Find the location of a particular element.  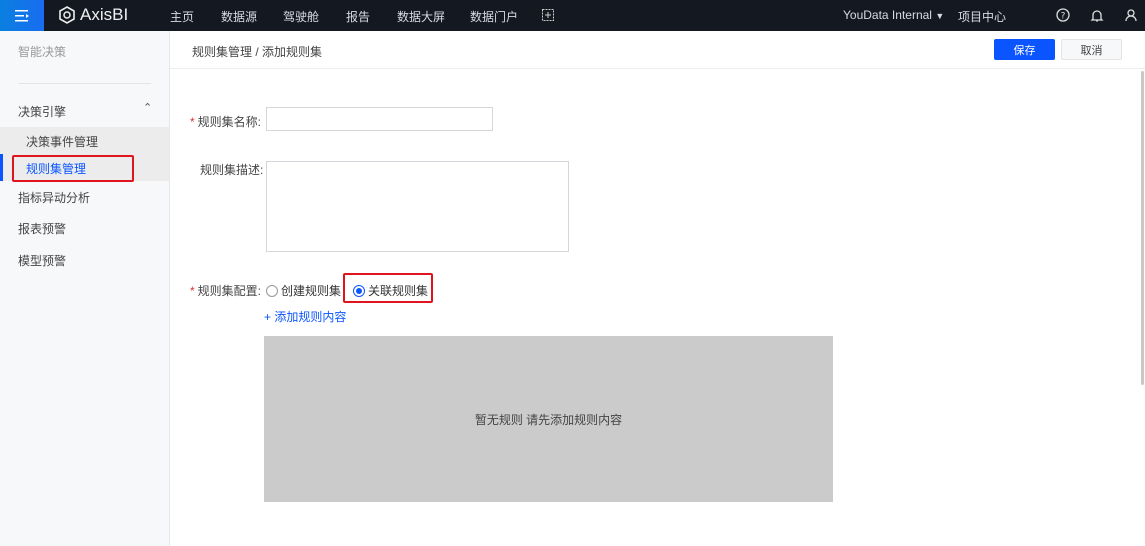

page-header: 规则集管理 / 添加规则集 保存 取消 is located at coordinates (657, 50).